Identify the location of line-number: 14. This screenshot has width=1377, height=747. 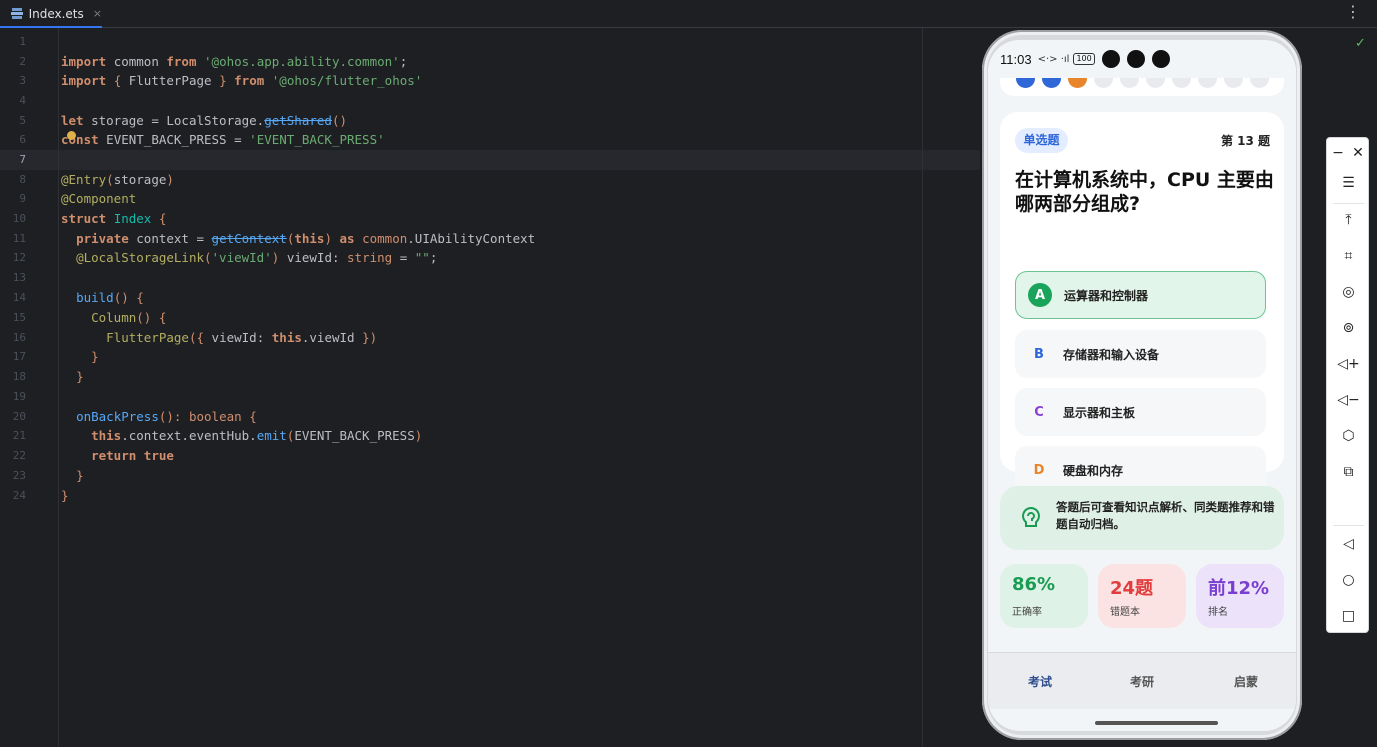
(19, 297).